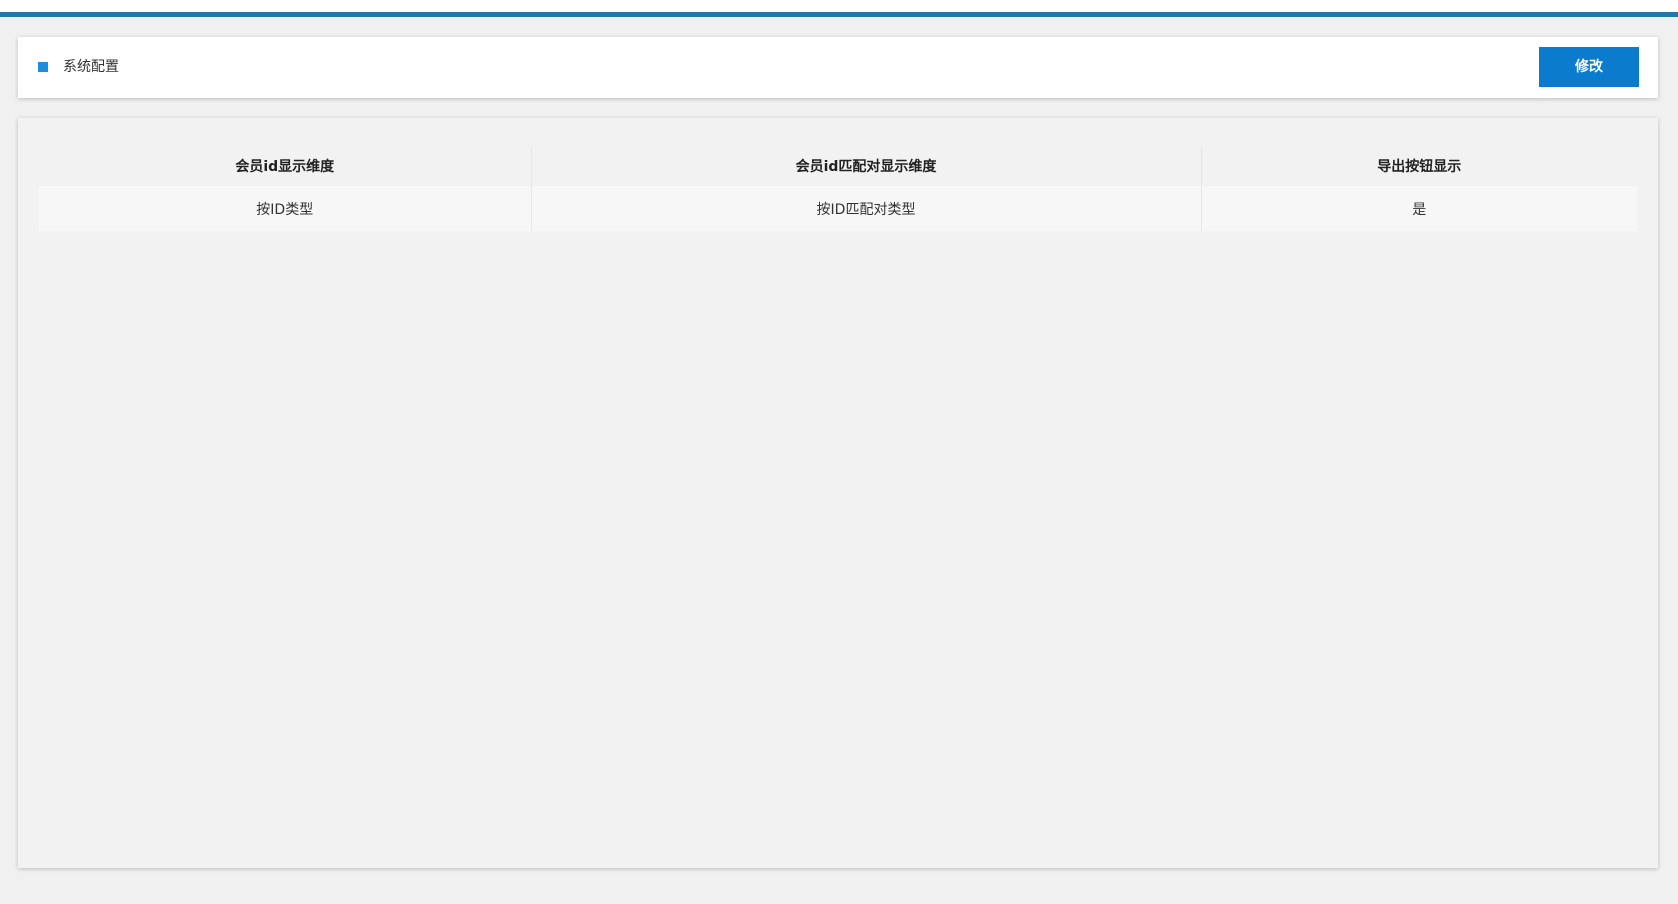 This screenshot has height=904, width=1678. What do you see at coordinates (1418, 166) in the screenshot?
I see `column-header-export-button-display: 导出按钮显示` at bounding box center [1418, 166].